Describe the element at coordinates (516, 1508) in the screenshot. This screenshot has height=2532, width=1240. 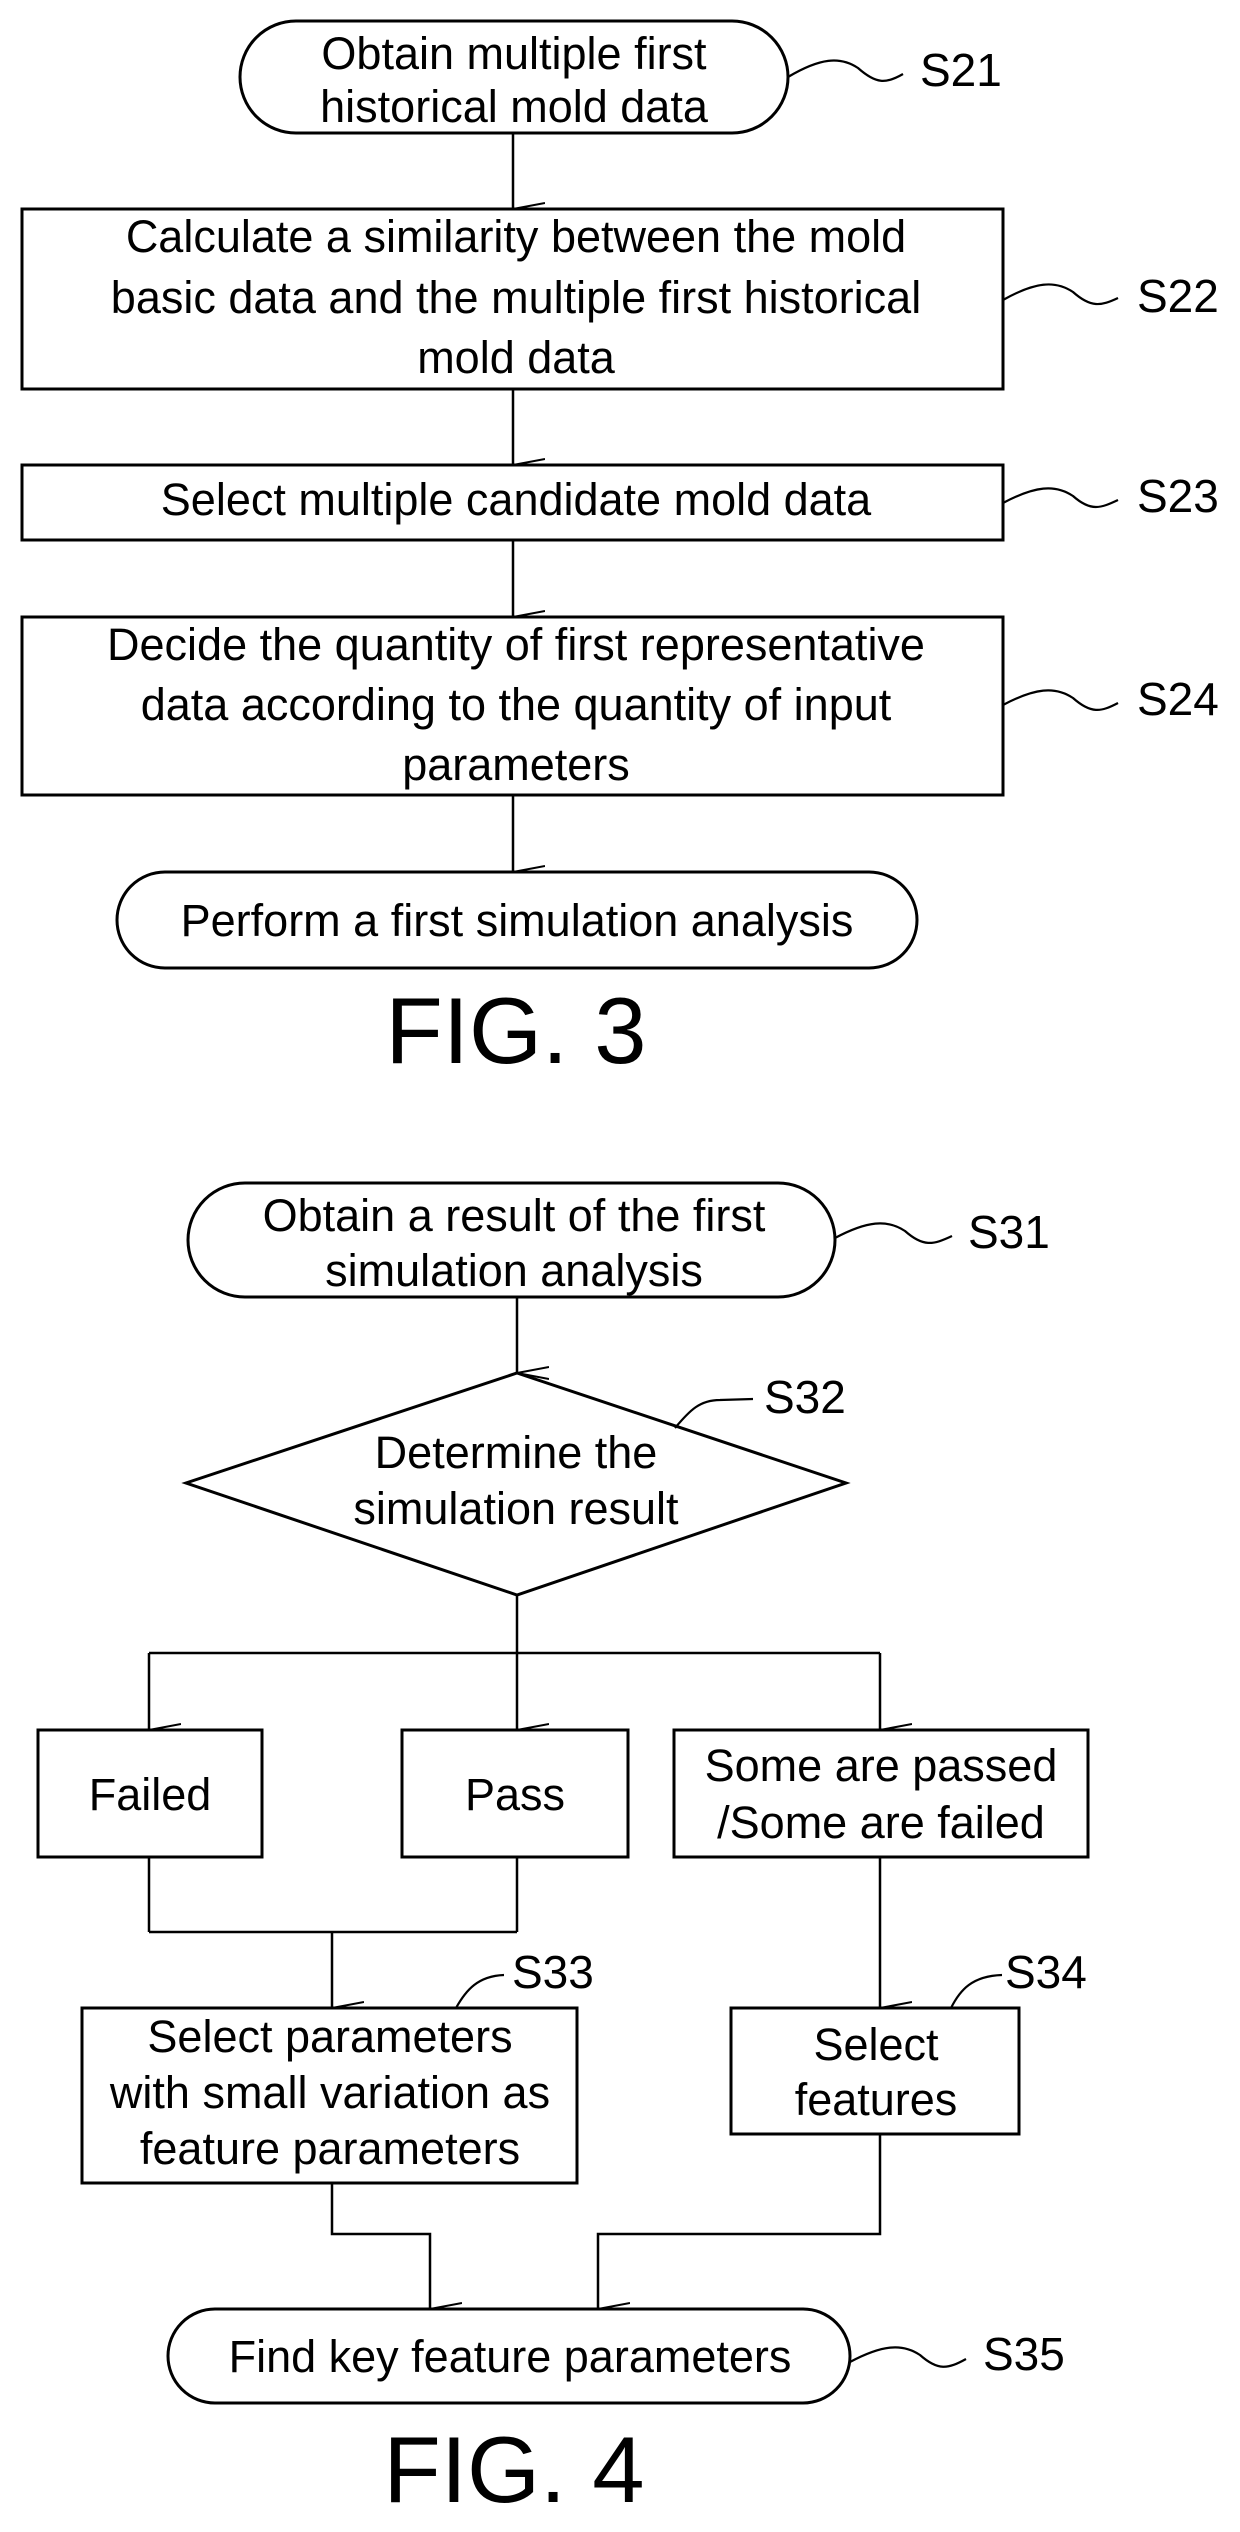
I see `node-s32-line-2: simulation result` at that location.